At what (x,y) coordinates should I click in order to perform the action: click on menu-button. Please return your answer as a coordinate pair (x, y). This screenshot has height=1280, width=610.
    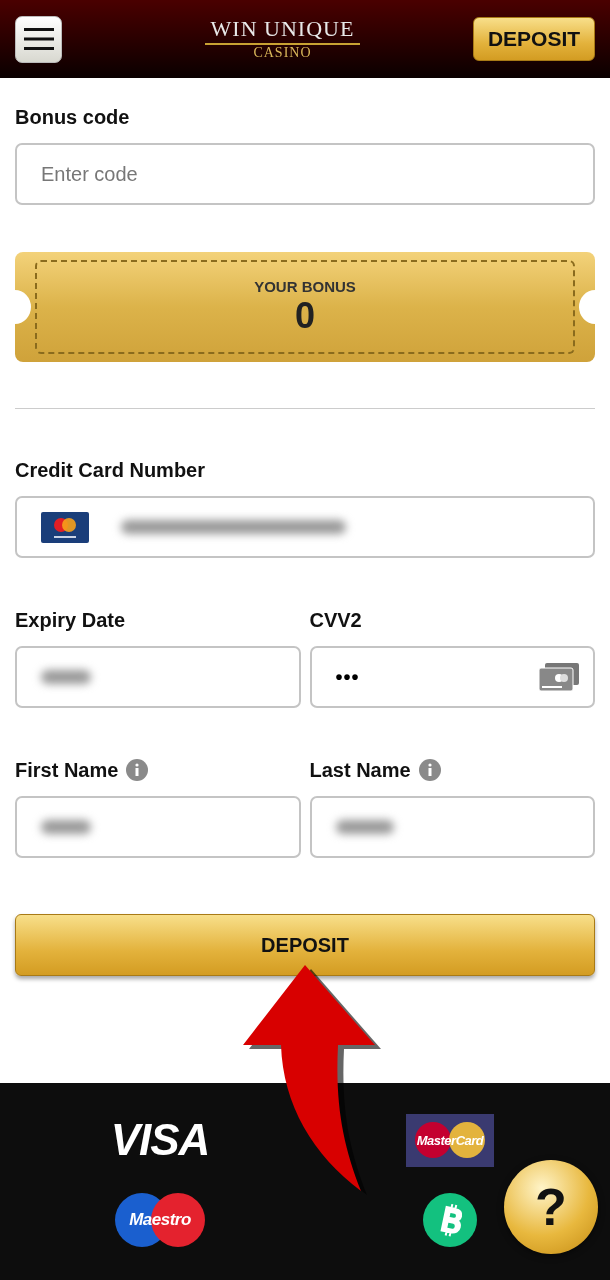
    Looking at the image, I should click on (38, 39).